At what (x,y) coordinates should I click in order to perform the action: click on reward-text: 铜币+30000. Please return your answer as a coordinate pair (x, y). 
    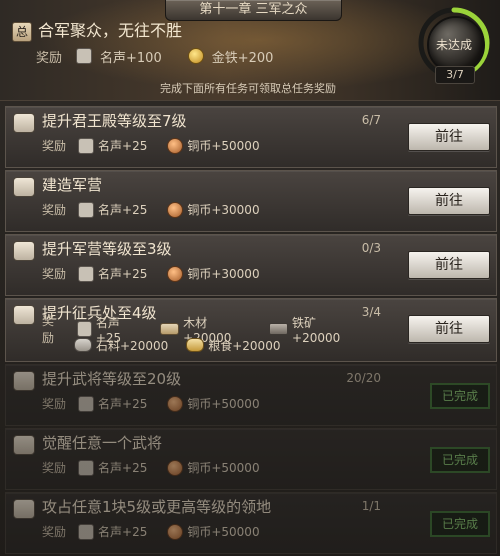
    Looking at the image, I should click on (223, 274).